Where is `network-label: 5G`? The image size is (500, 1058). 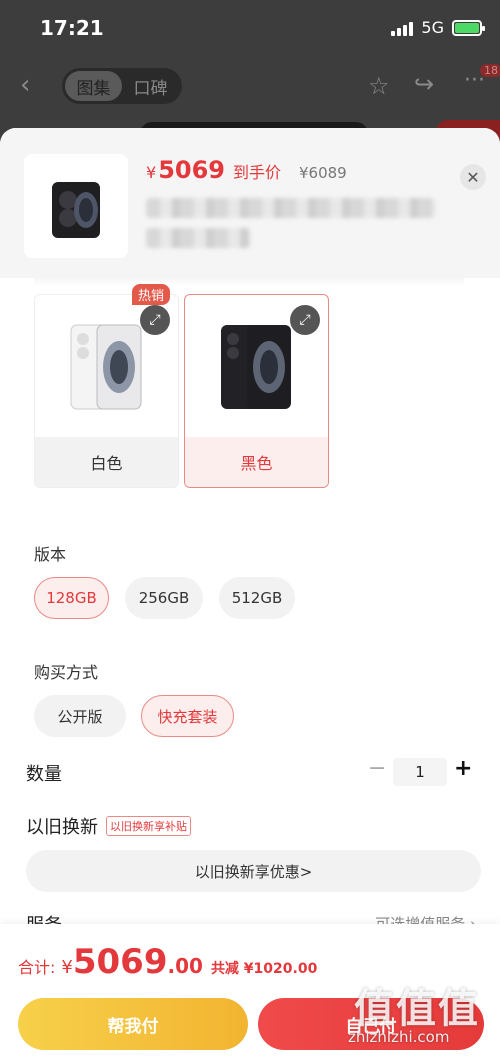 network-label: 5G is located at coordinates (432, 27).